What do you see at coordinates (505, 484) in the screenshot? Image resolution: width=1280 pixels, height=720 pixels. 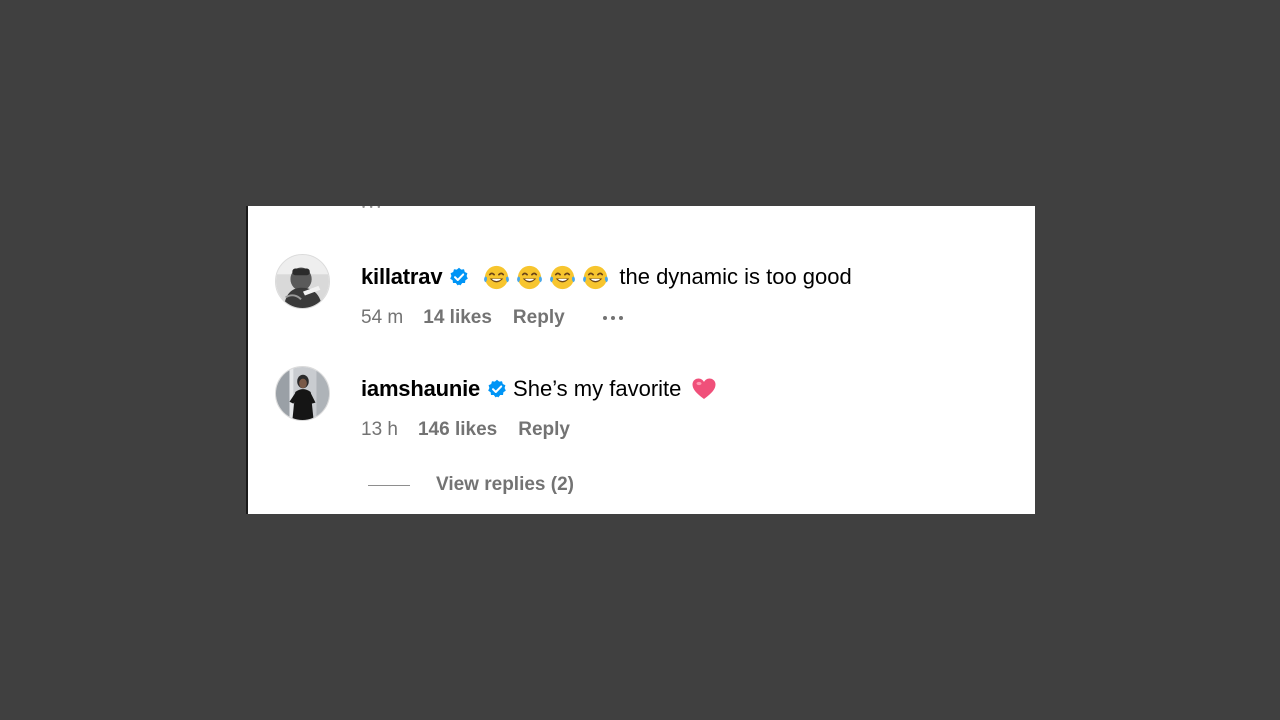 I see `view-replies-label: View replies (2)` at bounding box center [505, 484].